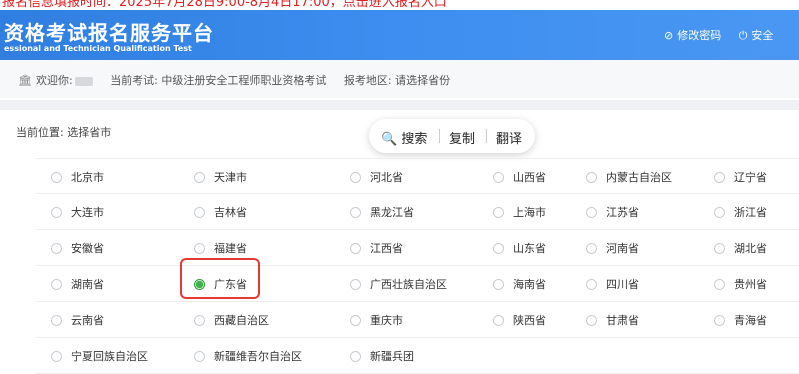  What do you see at coordinates (389, 139) in the screenshot?
I see `search-icon: 🔍` at bounding box center [389, 139].